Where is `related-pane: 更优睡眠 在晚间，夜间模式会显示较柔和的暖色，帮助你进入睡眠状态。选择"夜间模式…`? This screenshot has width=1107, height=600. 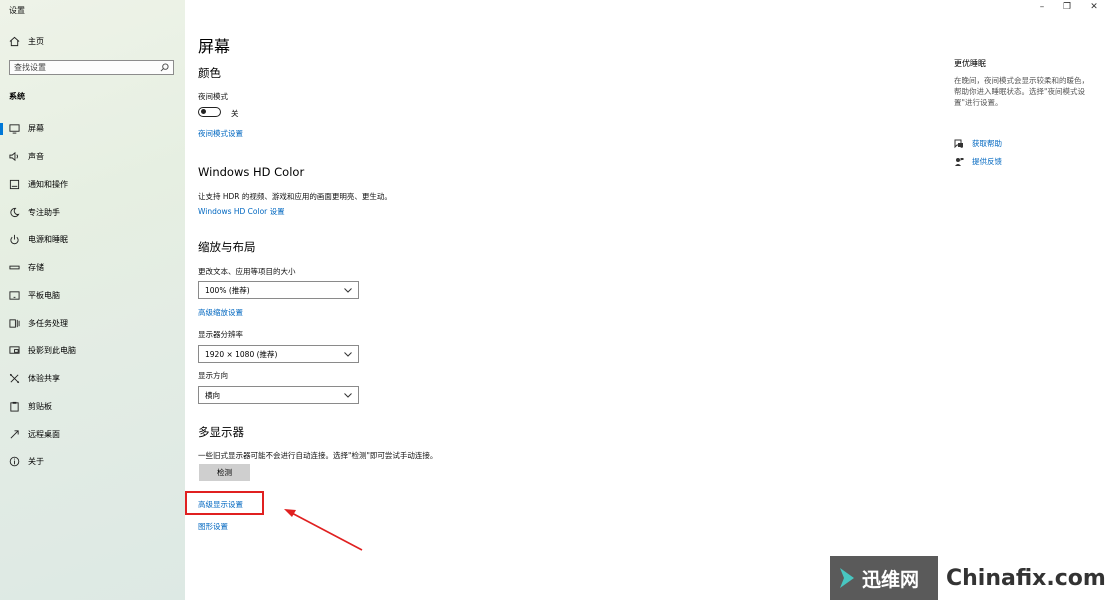 related-pane: 更优睡眠 在晚间，夜间模式会显示较柔和的暖色，帮助你进入睡眠状态。选择"夜间模式… is located at coordinates (1024, 83).